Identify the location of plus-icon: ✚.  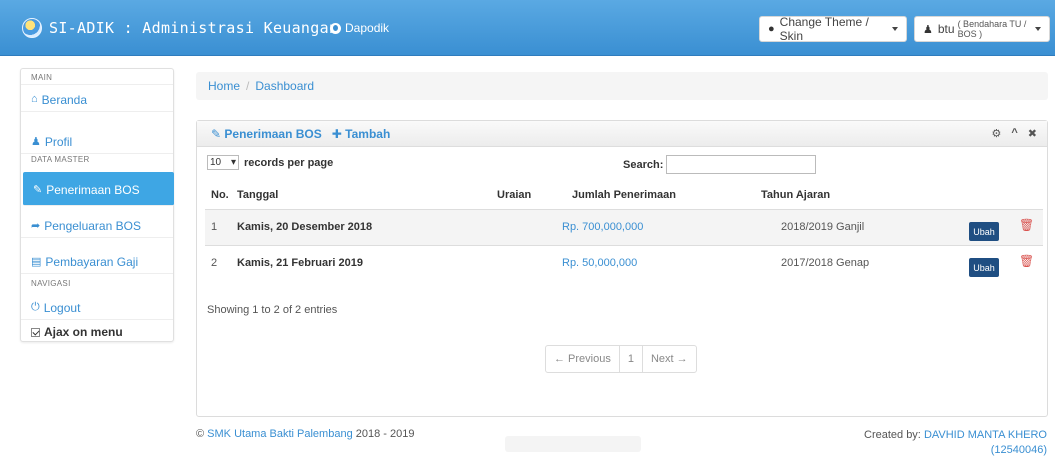
(338, 134).